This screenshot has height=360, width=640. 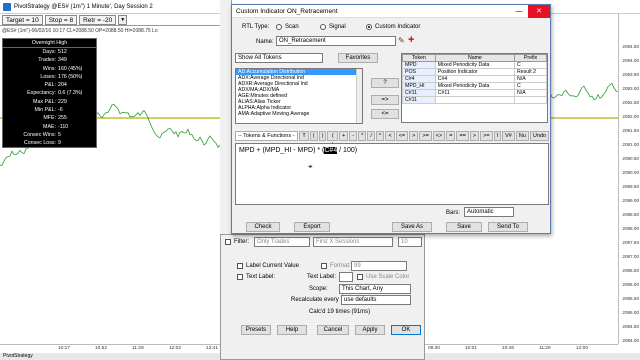 What do you see at coordinates (539, 11) in the screenshot?
I see `close-icon: ✕` at bounding box center [539, 11].